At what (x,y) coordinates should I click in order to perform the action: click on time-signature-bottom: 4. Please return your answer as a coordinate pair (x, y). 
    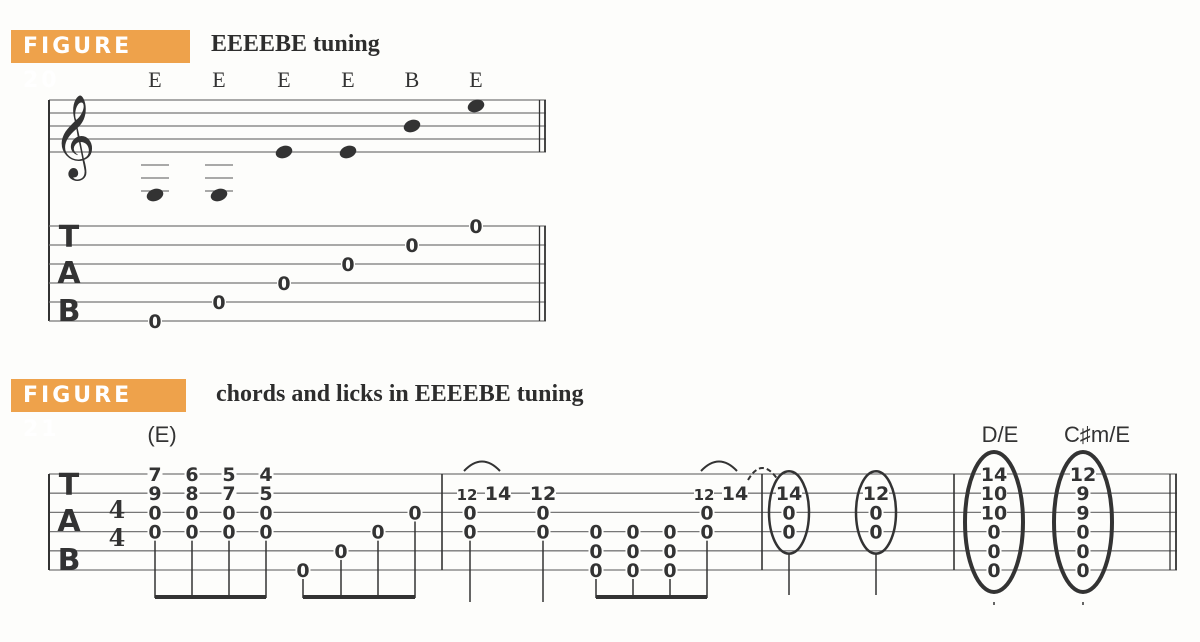
    Looking at the image, I should click on (117, 537).